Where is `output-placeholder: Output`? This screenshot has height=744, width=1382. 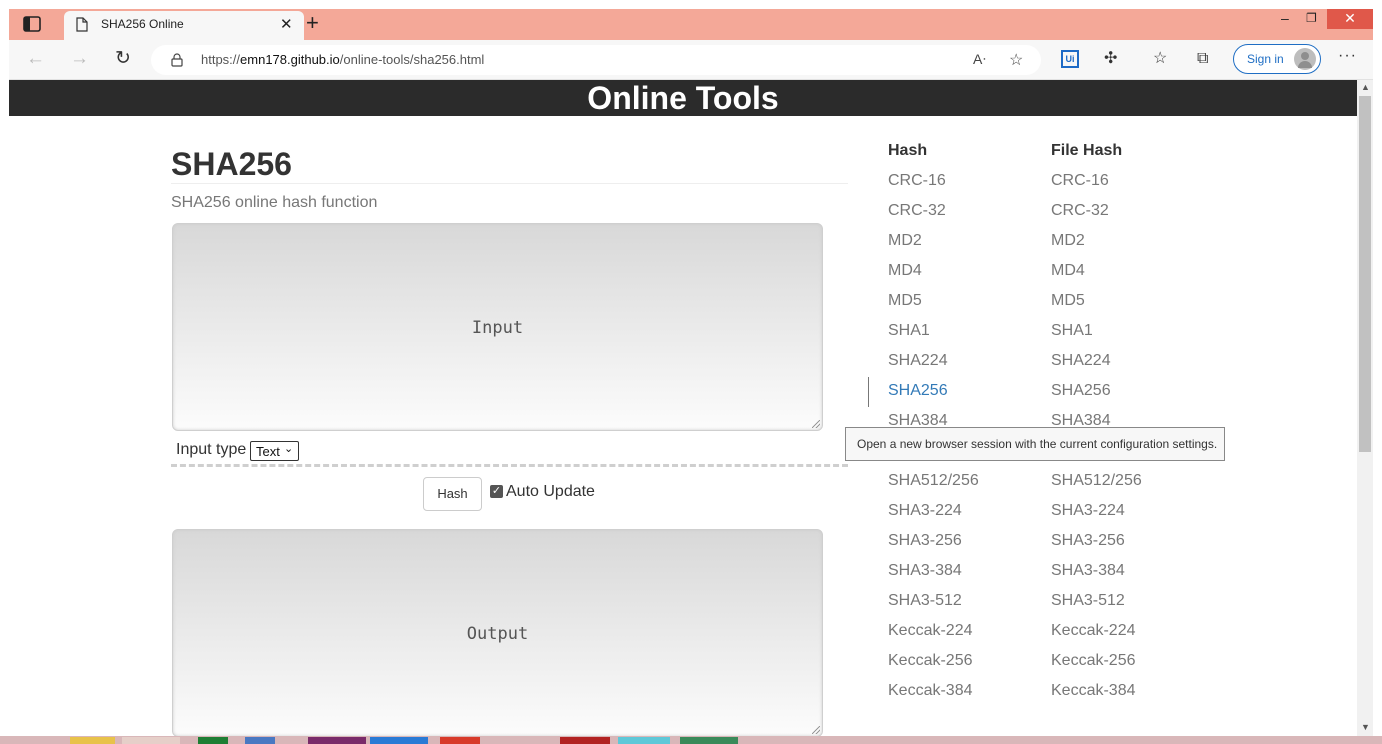 output-placeholder: Output is located at coordinates (497, 634).